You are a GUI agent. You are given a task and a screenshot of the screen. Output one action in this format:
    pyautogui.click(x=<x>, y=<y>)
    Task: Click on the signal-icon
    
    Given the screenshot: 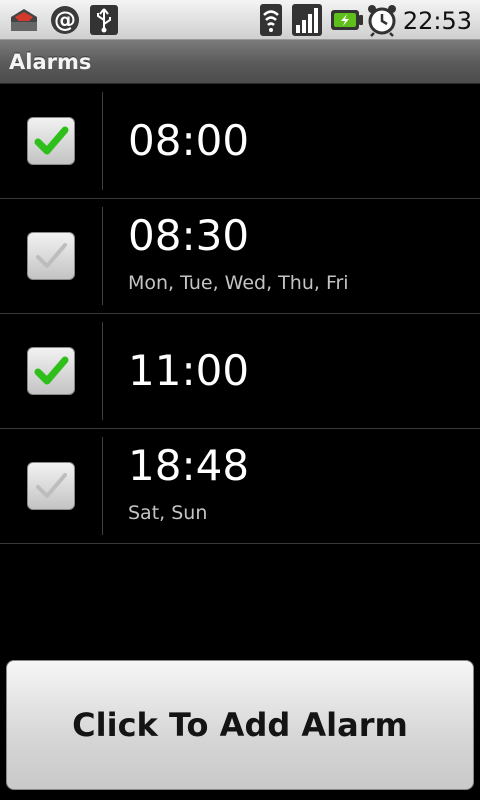 What is the action you would take?
    pyautogui.click(x=307, y=20)
    